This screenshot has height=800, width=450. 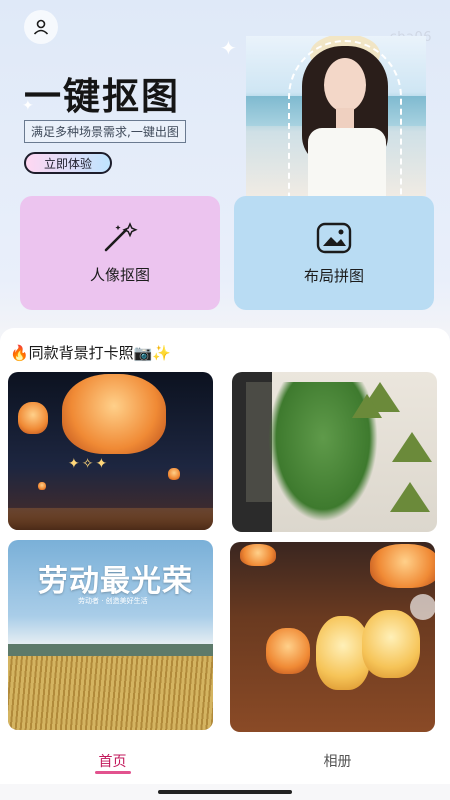 I want to click on bottom-tab-bar: 首页 相册, so click(x=225, y=761).